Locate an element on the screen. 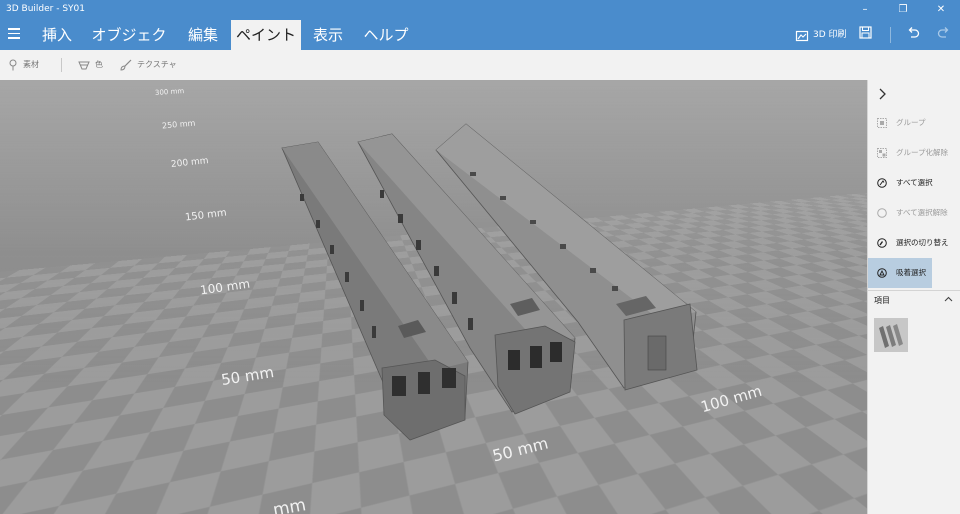 The height and width of the screenshot is (514, 960). toggle-selection-button: 選択の切り替え is located at coordinates (914, 243).